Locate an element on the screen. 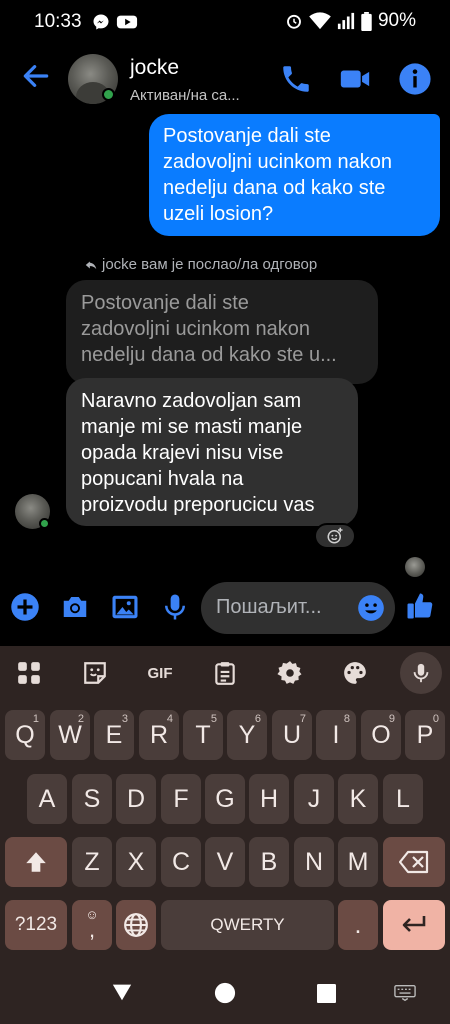 The image size is (450, 1024). home-icon is located at coordinates (225, 993).